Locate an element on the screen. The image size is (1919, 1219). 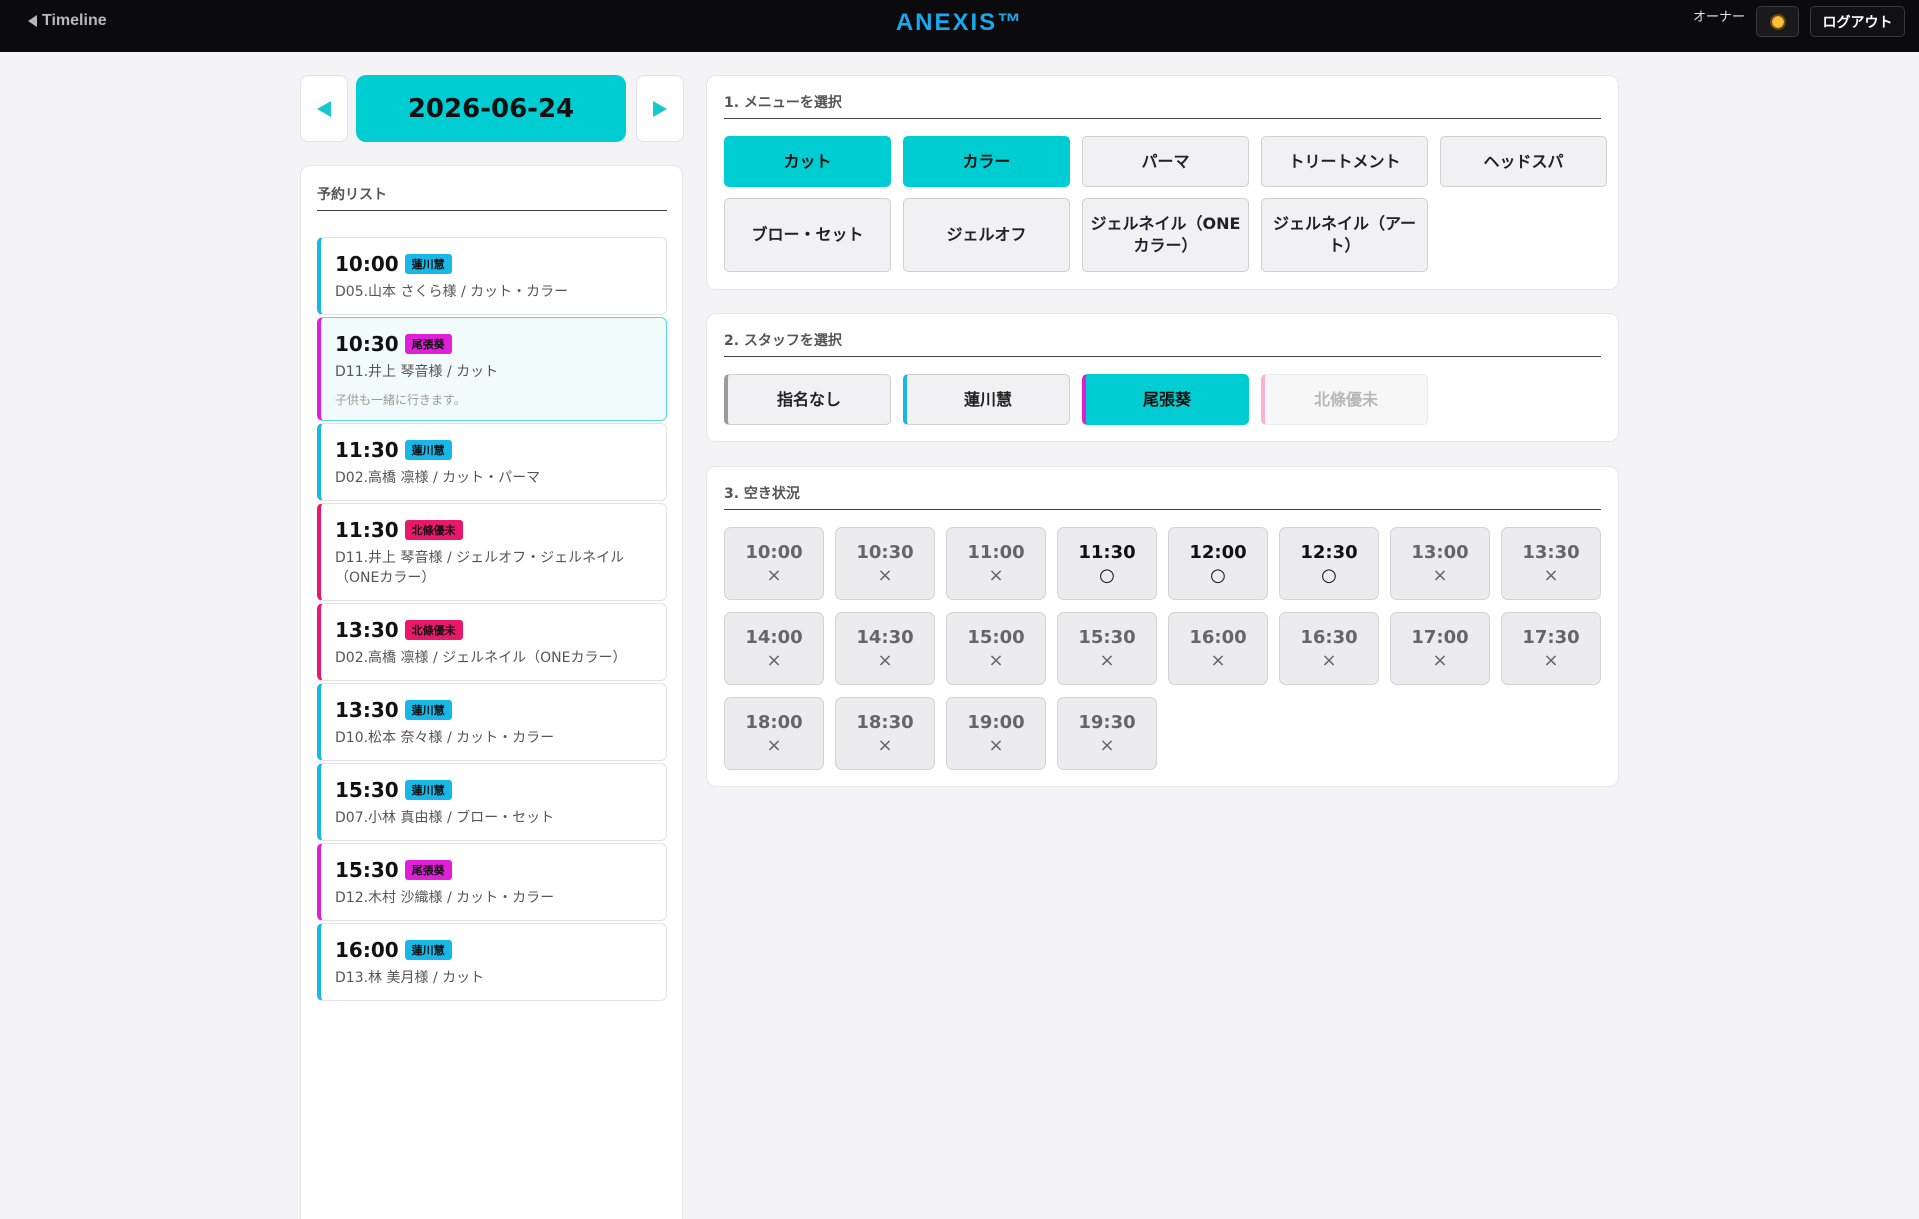
reservation-description: D12.木村 沙織様 / カット・カラー is located at coordinates (445, 898).